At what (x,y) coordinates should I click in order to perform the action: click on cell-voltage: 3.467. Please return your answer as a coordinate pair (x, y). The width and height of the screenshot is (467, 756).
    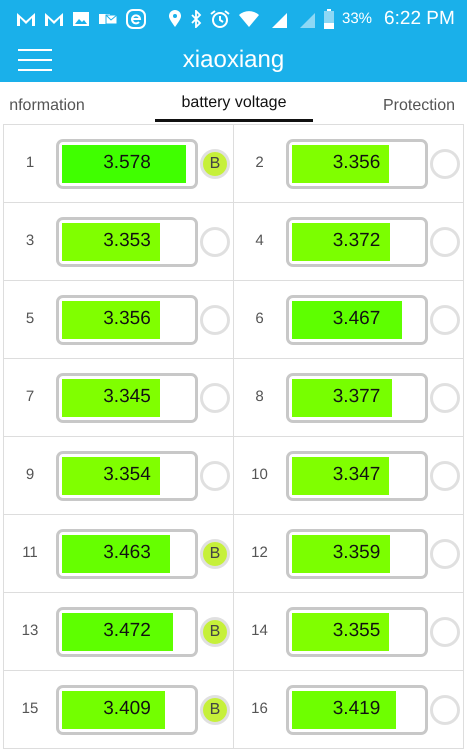
    Looking at the image, I should click on (357, 319).